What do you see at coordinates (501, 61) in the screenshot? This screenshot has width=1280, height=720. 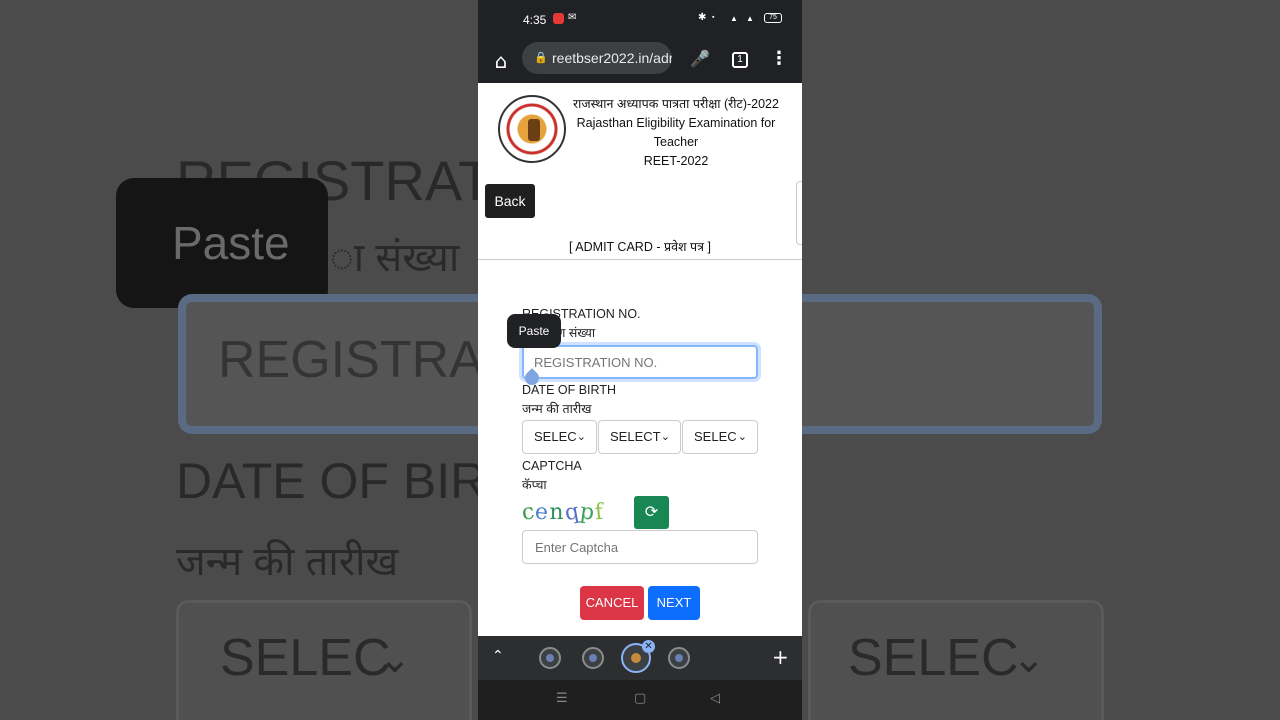 I see `home-icon: ⌂` at bounding box center [501, 61].